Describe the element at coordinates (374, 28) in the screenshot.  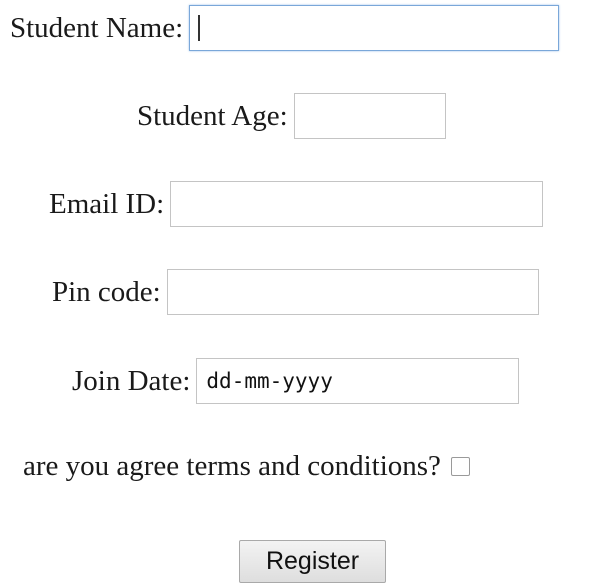
I see `student-name-input` at that location.